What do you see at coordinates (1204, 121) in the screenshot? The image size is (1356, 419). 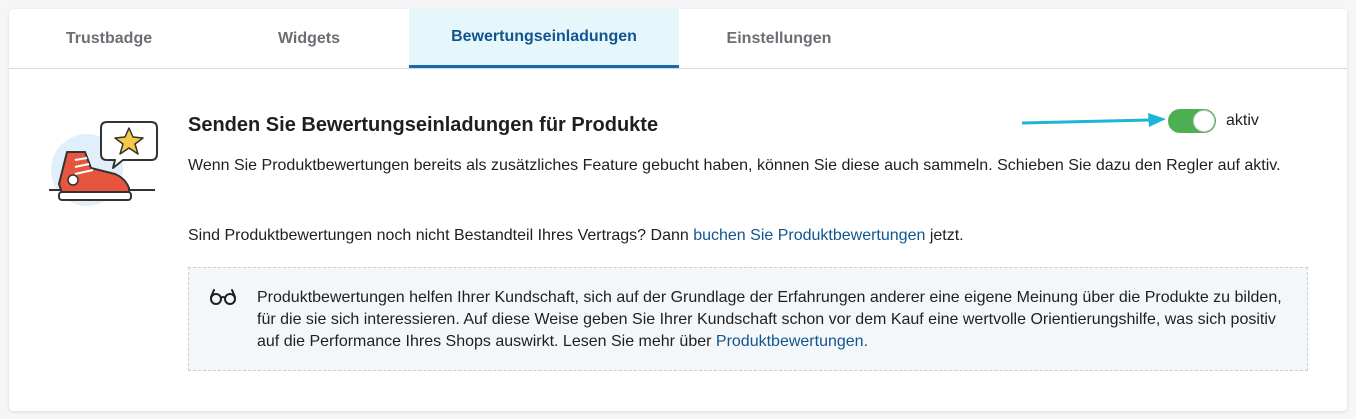 I see `toggle-knob` at bounding box center [1204, 121].